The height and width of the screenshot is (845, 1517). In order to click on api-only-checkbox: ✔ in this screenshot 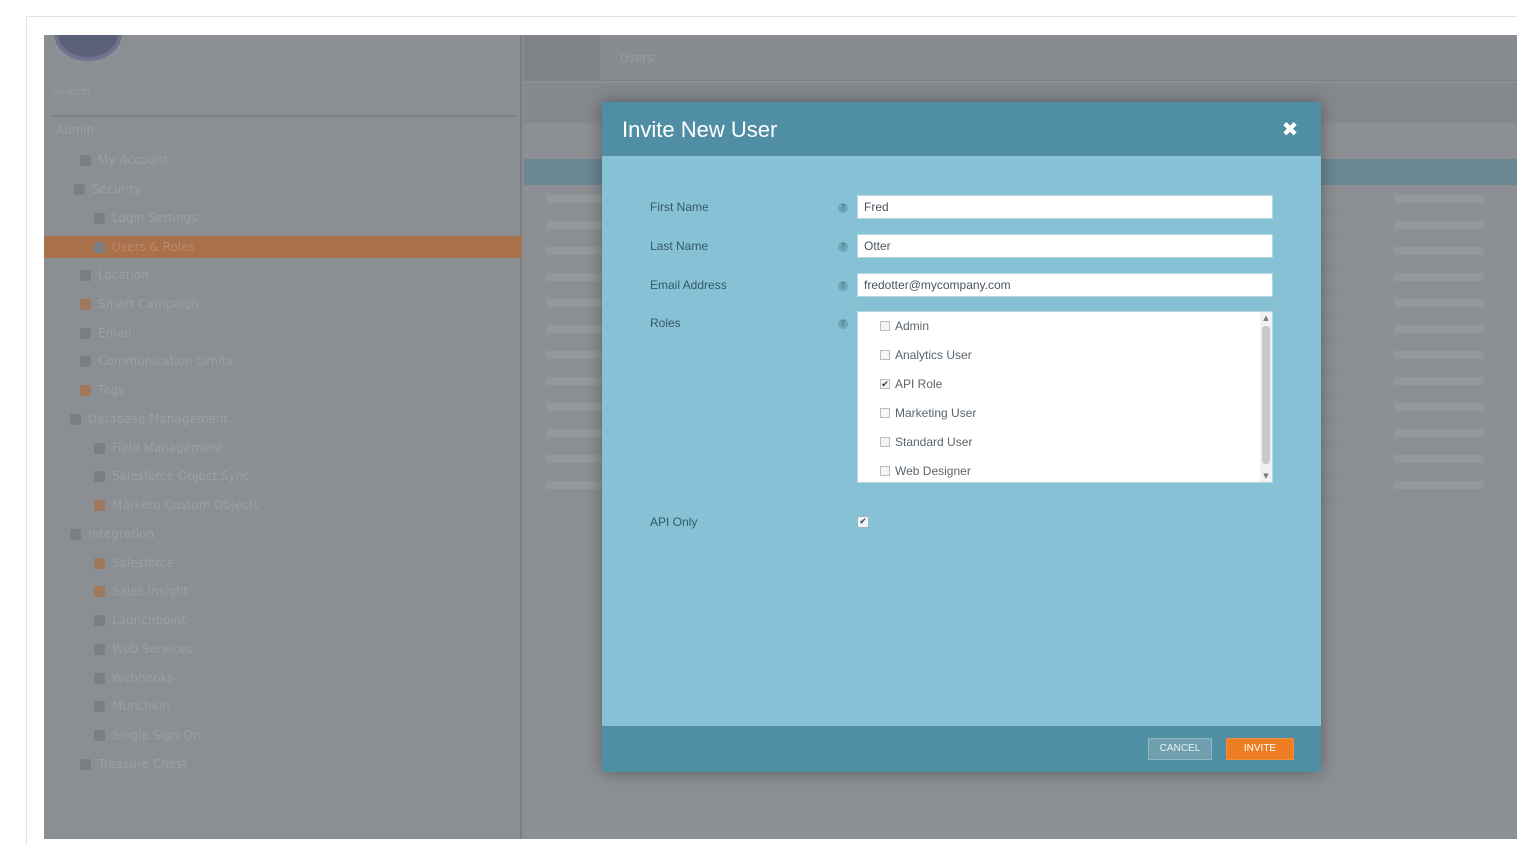, I will do `click(863, 522)`.